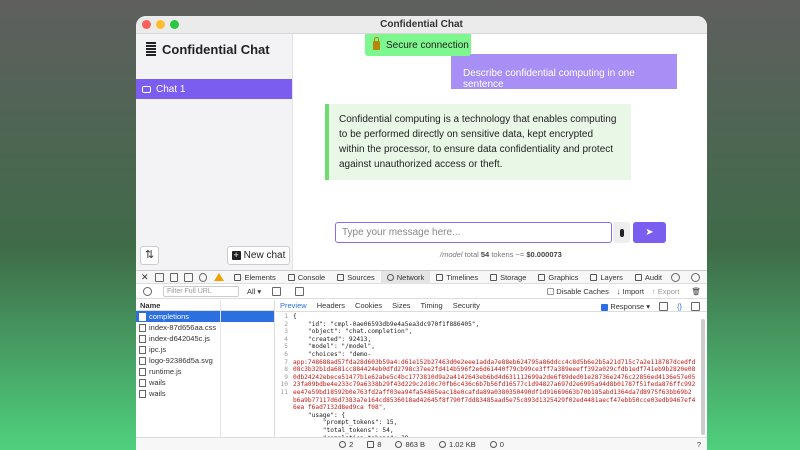 This screenshot has width=800, height=450. I want to click on model-name: /model, so click(451, 254).